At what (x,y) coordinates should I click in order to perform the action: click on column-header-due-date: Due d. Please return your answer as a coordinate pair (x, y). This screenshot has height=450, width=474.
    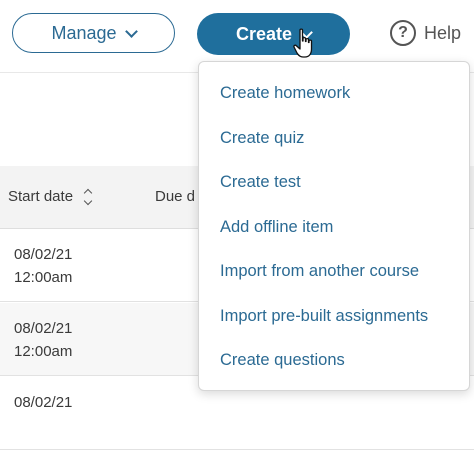
    Looking at the image, I should click on (175, 196).